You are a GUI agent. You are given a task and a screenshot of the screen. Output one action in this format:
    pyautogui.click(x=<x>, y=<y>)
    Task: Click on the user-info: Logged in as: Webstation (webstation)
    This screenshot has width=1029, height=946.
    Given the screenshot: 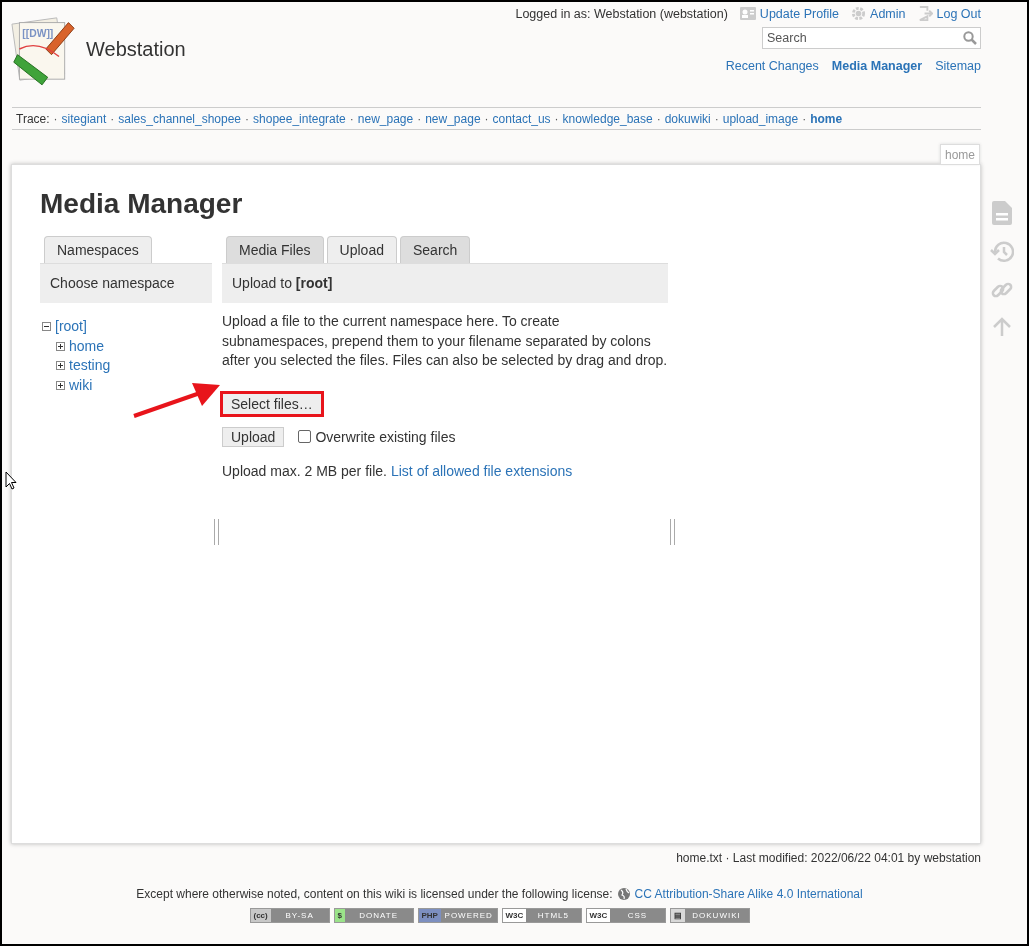 What is the action you would take?
    pyautogui.click(x=621, y=13)
    